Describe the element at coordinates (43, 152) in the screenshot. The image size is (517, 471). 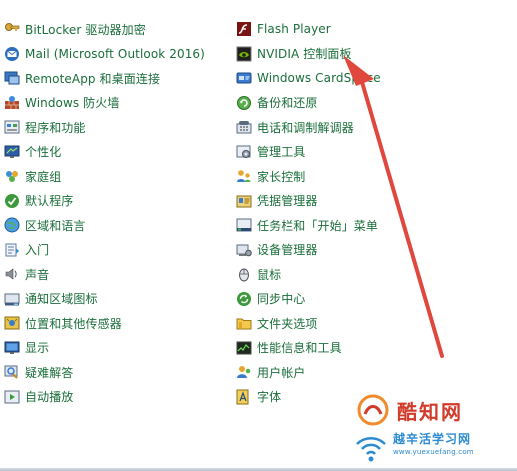
I see `item-label: 个性化` at that location.